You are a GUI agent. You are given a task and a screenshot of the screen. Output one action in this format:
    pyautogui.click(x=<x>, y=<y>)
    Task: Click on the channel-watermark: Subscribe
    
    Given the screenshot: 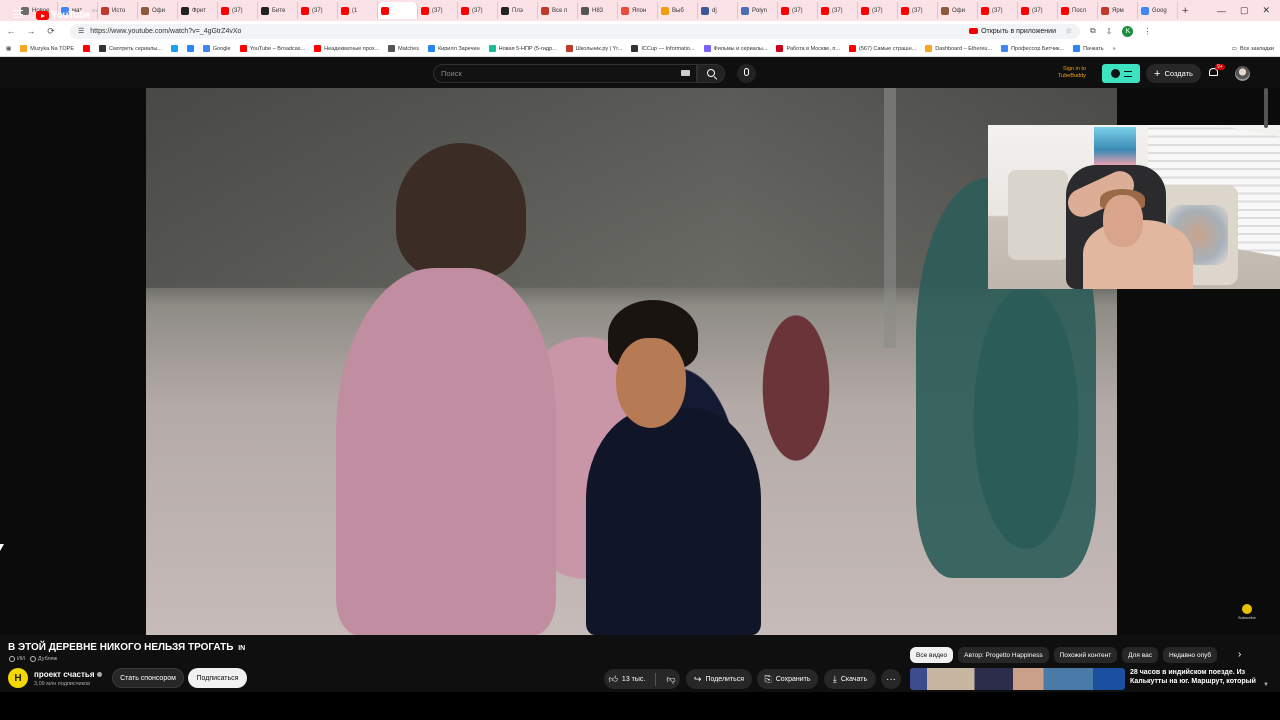 What is the action you would take?
    pyautogui.click(x=1247, y=612)
    